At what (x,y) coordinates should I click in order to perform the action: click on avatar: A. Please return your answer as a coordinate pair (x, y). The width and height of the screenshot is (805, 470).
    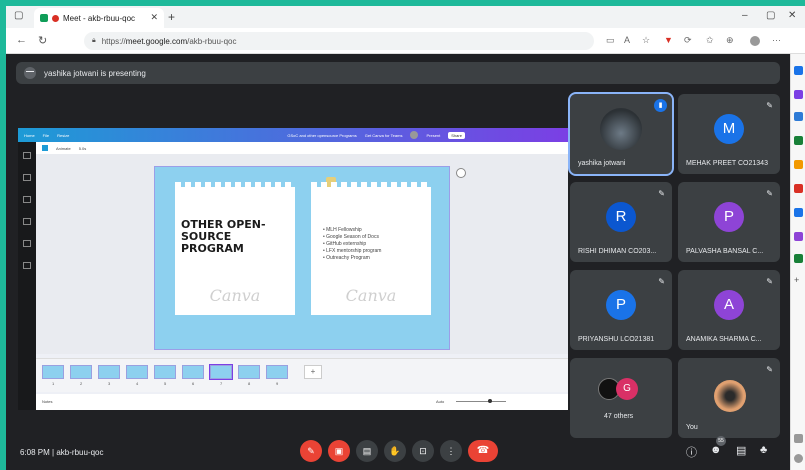
    Looking at the image, I should click on (729, 305).